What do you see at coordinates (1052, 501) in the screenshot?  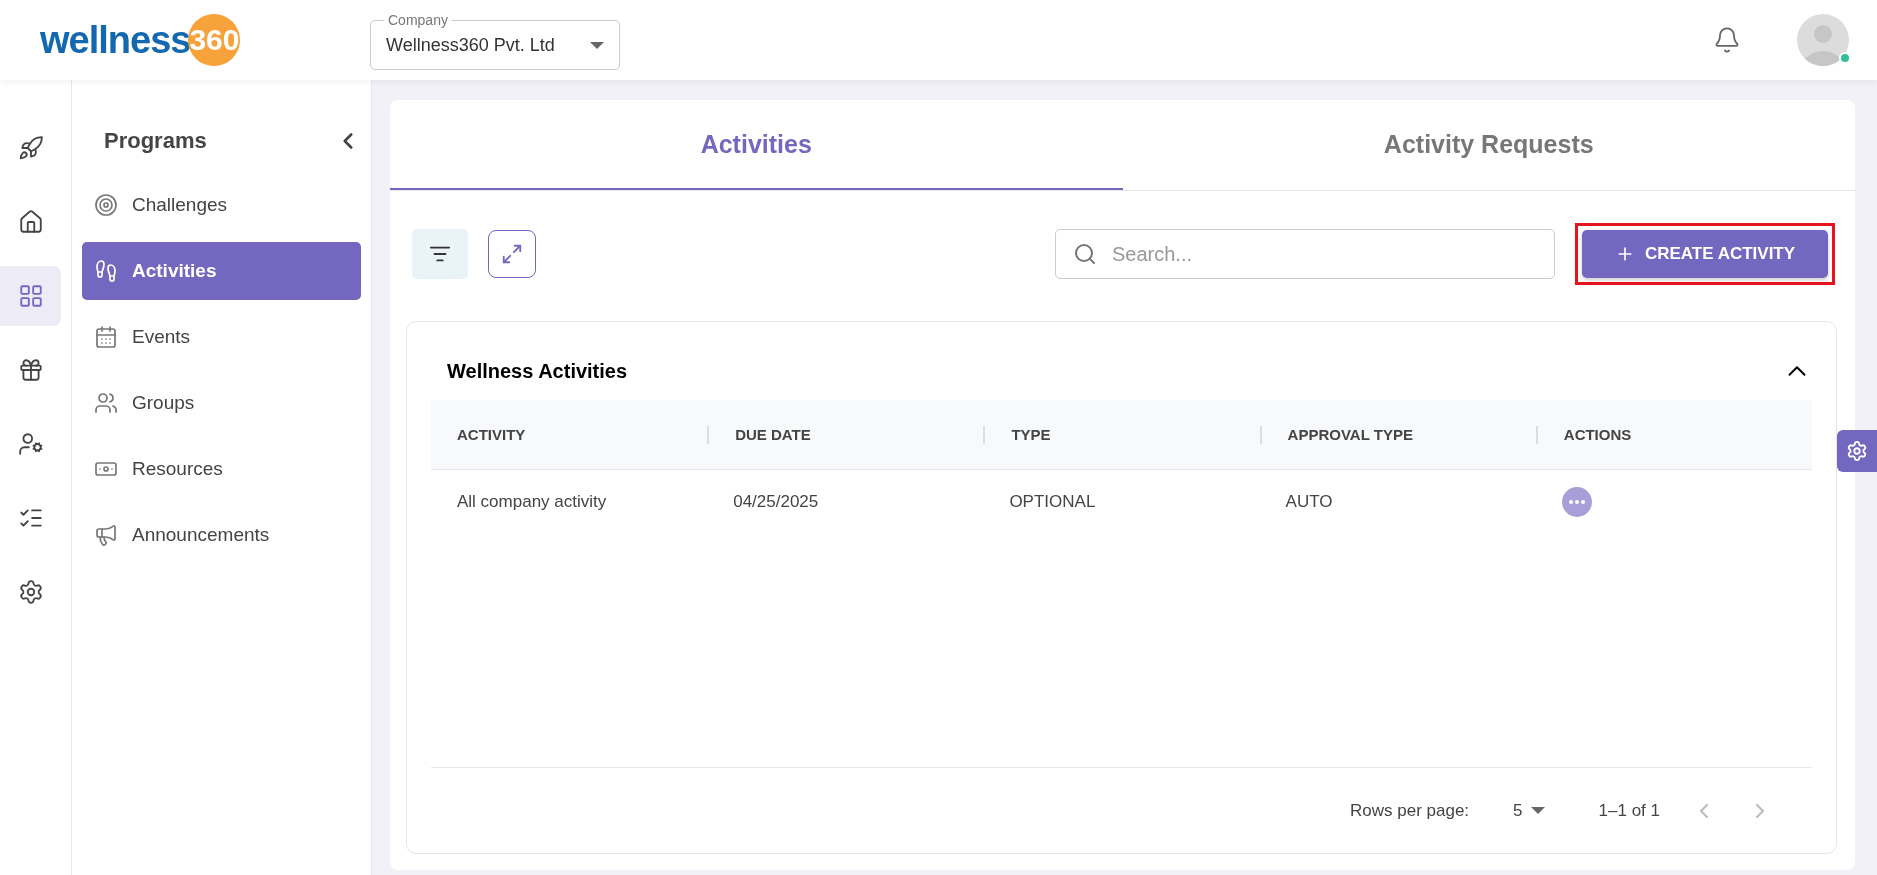 I see `table-cell: OPTIONAL` at bounding box center [1052, 501].